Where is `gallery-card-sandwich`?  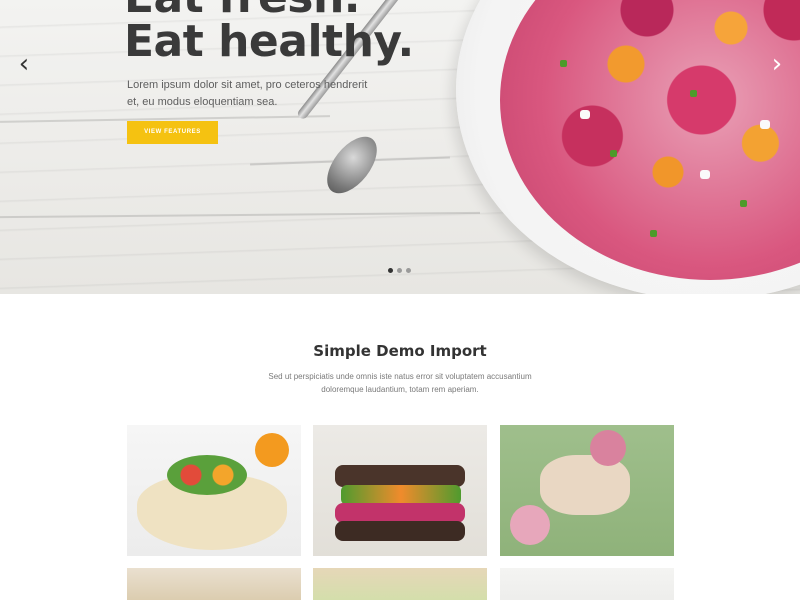 gallery-card-sandwich is located at coordinates (400, 490).